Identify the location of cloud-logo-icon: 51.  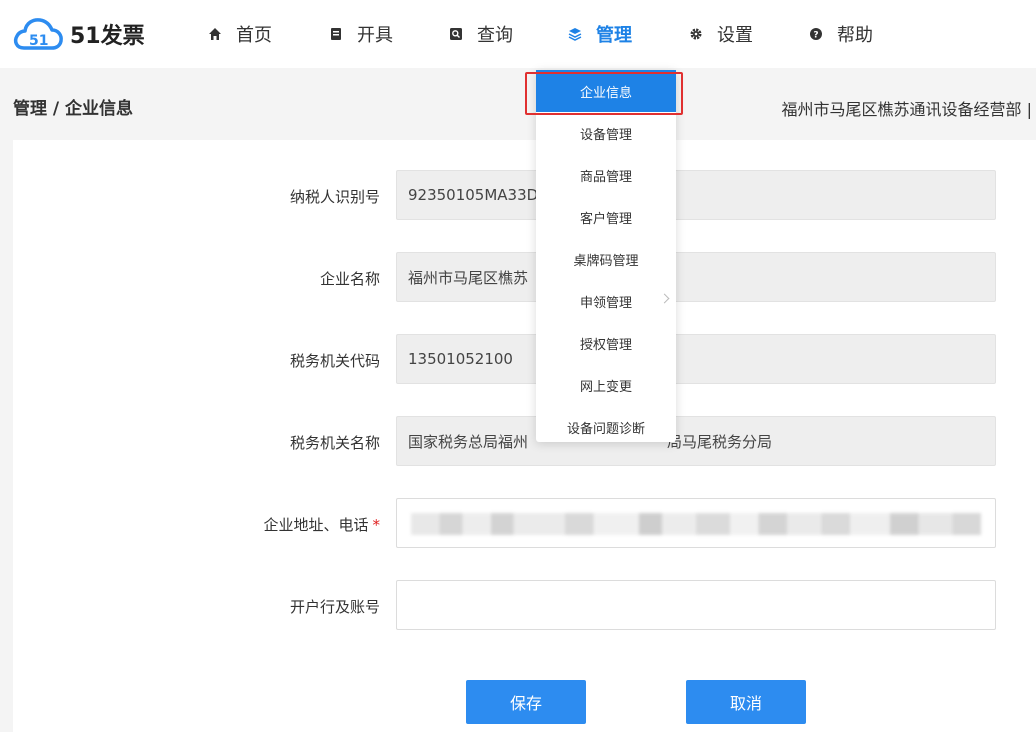
(38, 34).